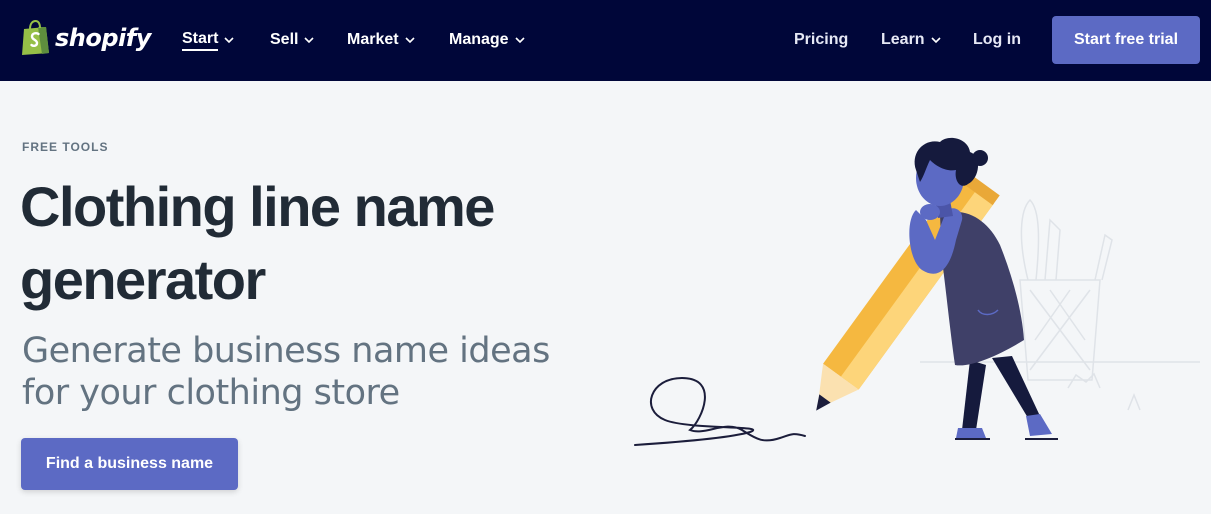 Image resolution: width=1211 pixels, height=514 pixels. I want to click on nav-item-start: Start, so click(208, 40).